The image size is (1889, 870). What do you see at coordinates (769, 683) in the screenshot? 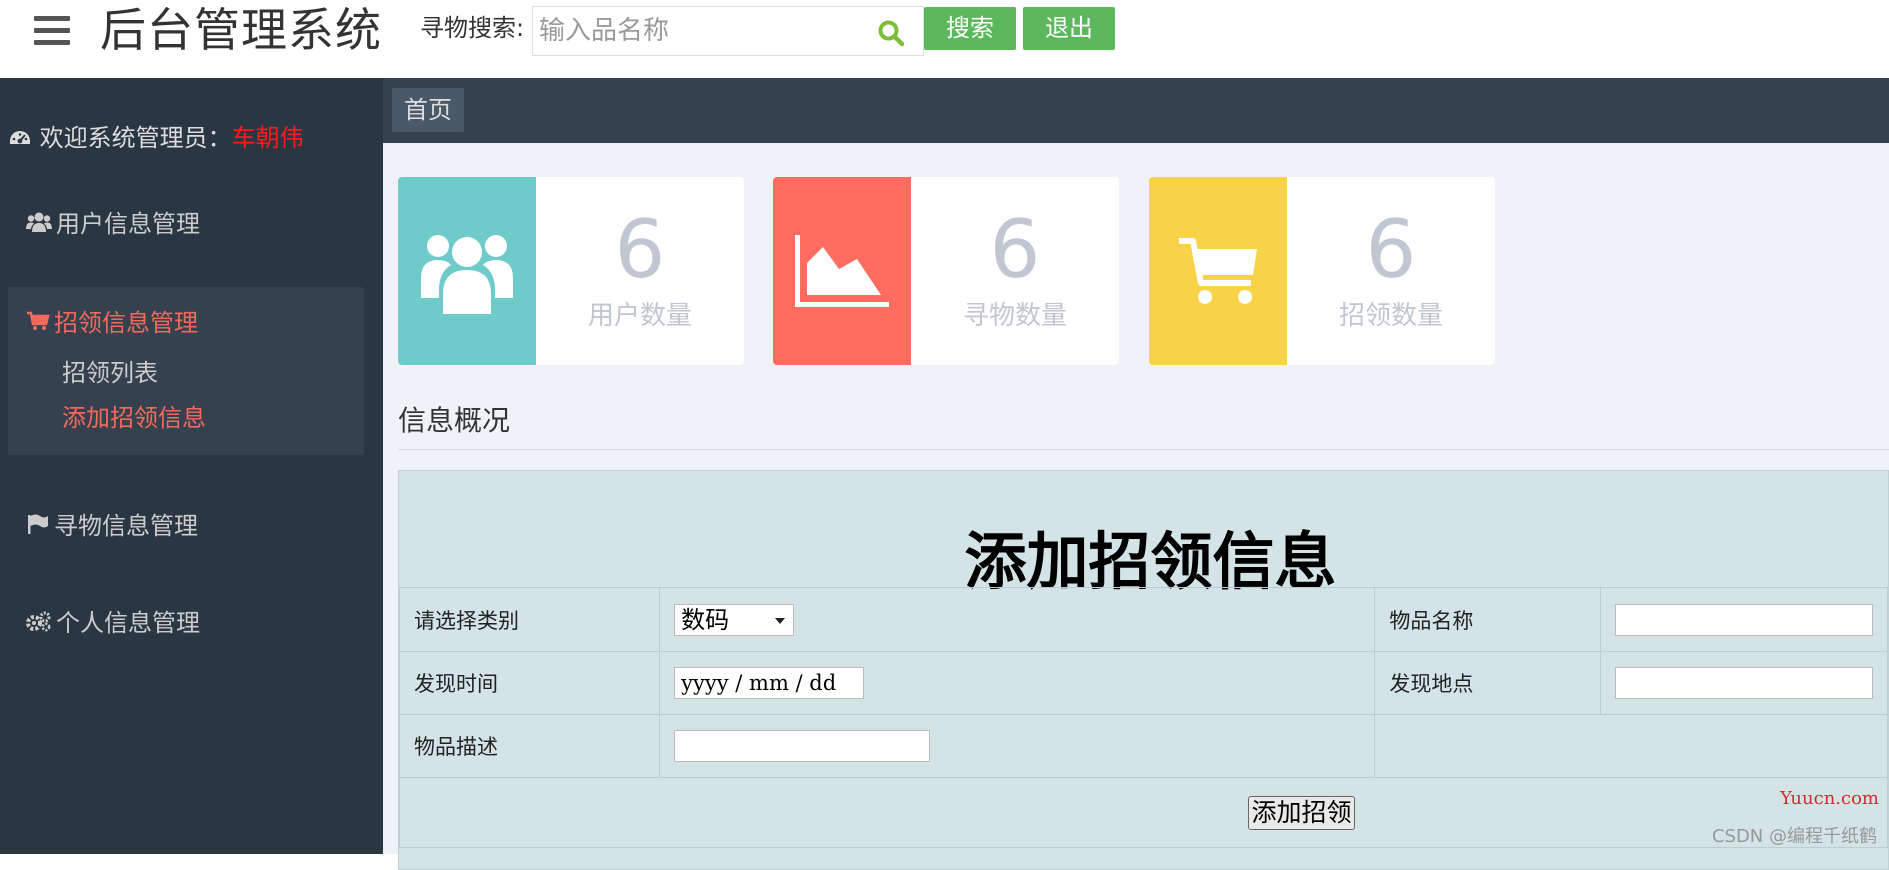
I see `found-time-date-input: yyyy / mm / dd` at bounding box center [769, 683].